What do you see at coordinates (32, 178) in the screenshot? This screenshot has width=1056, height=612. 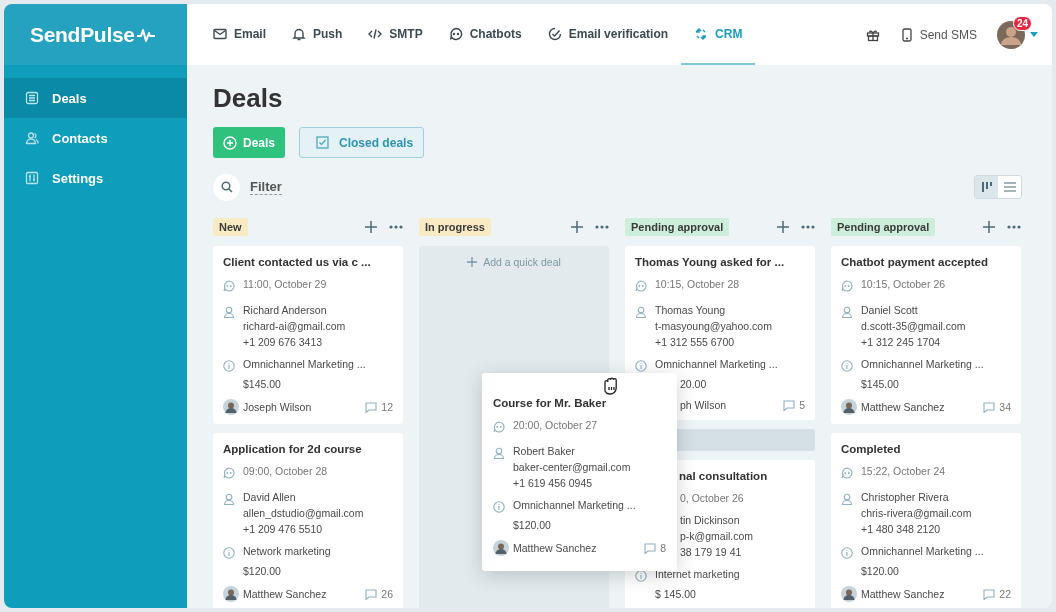 I see `sliders-icon` at bounding box center [32, 178].